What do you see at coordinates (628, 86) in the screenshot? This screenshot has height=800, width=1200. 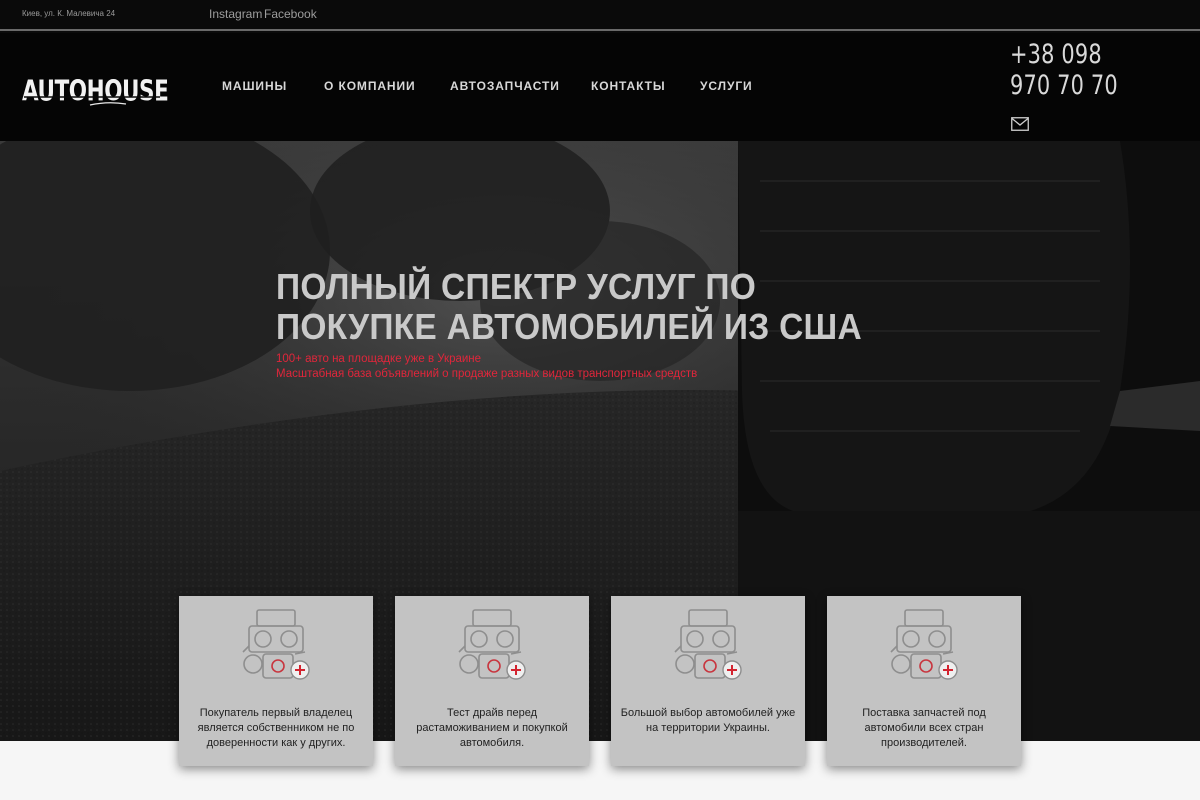 I see `nav-item-contacts: КОНТАКТЫ` at bounding box center [628, 86].